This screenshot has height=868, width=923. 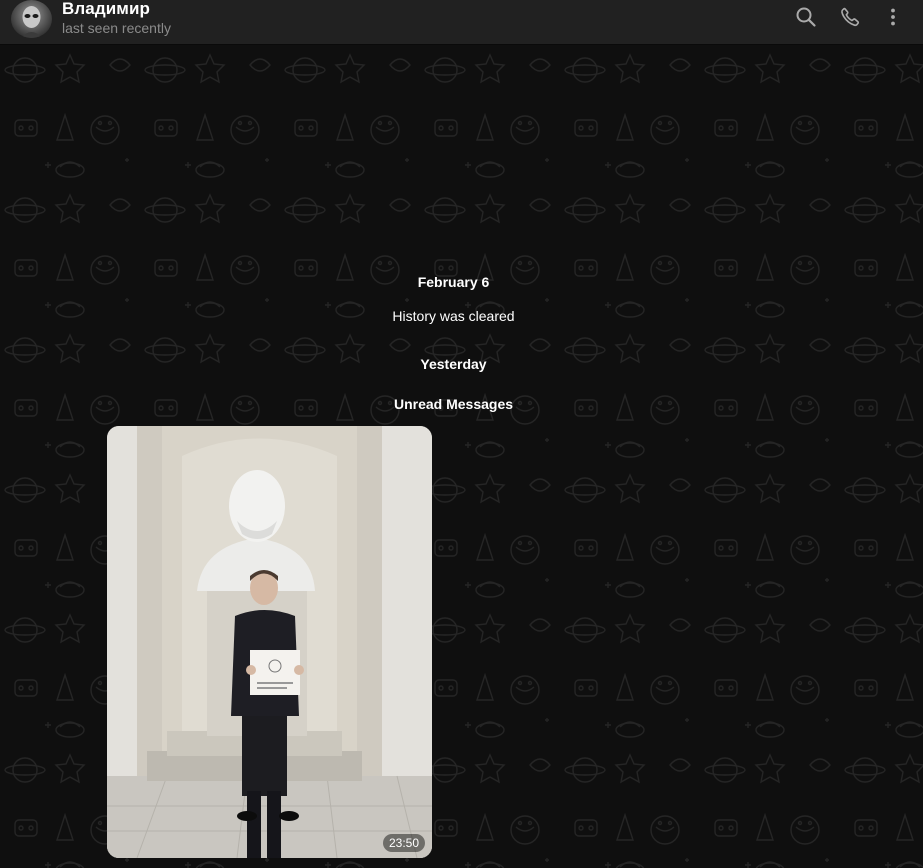 What do you see at coordinates (453, 404) in the screenshot?
I see `unread-messages-divider: Unread Messages` at bounding box center [453, 404].